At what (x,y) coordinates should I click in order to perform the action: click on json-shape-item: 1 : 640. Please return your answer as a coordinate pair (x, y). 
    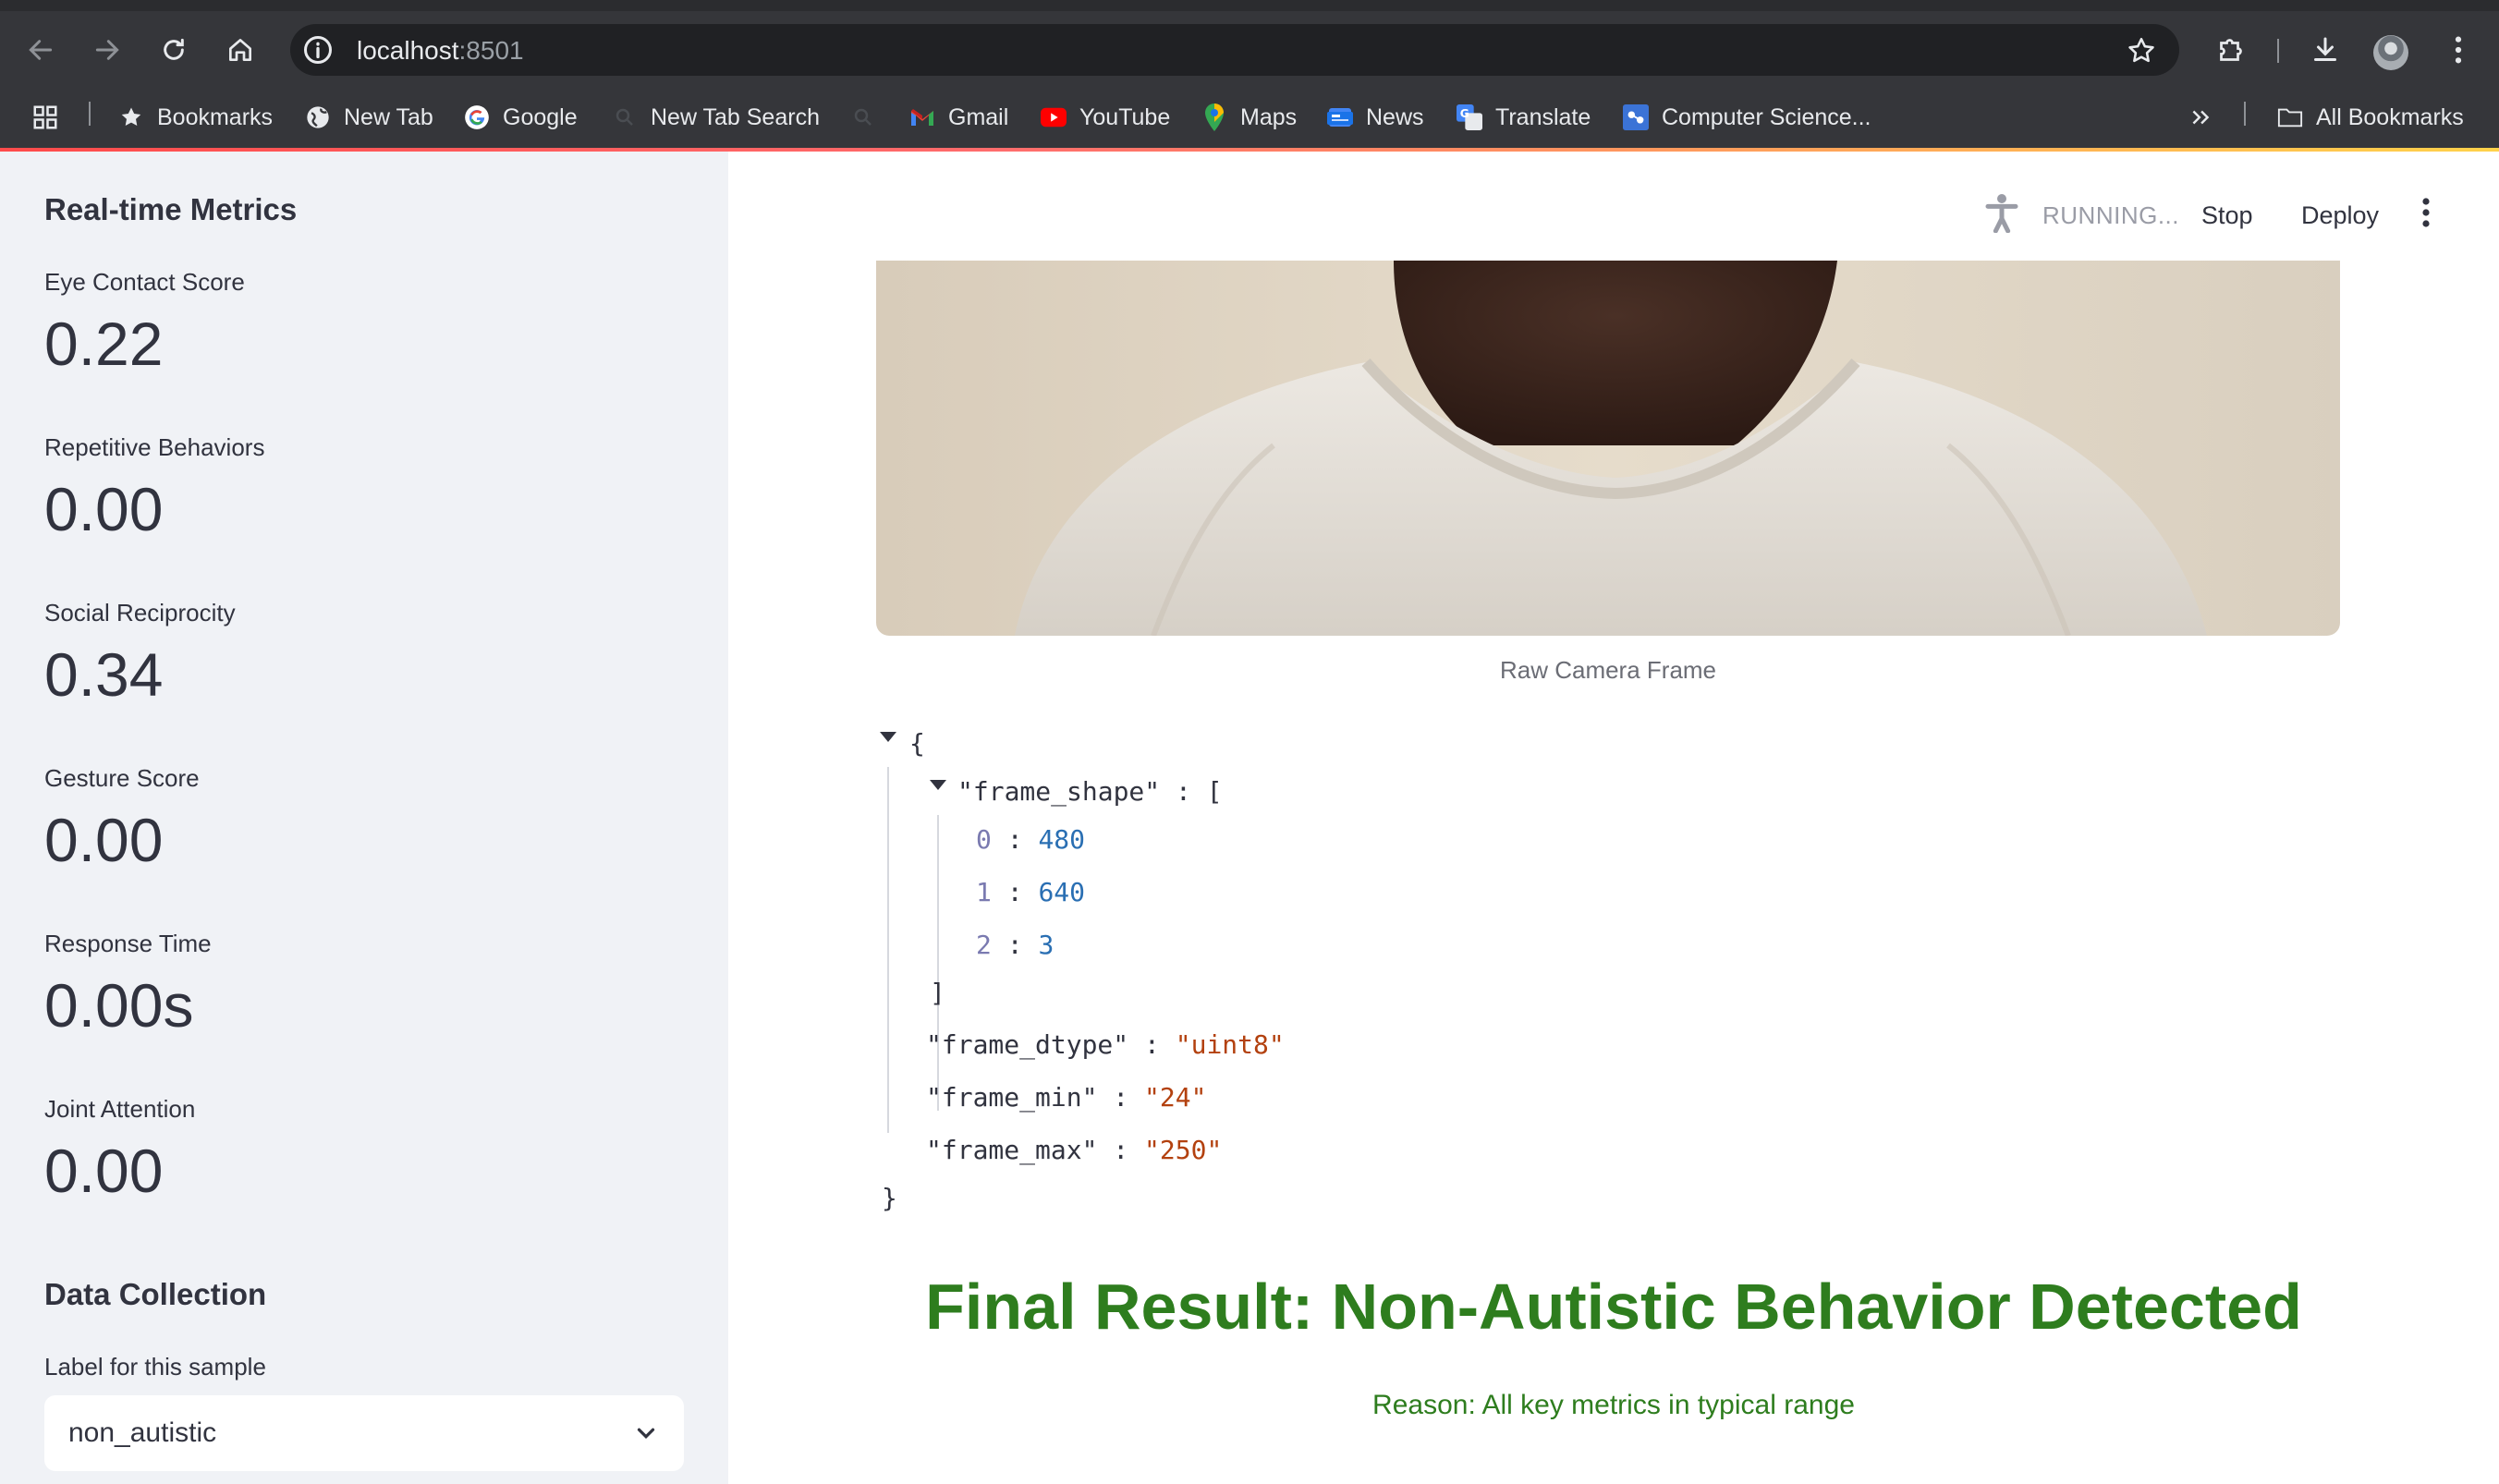
    Looking at the image, I should click on (1031, 892).